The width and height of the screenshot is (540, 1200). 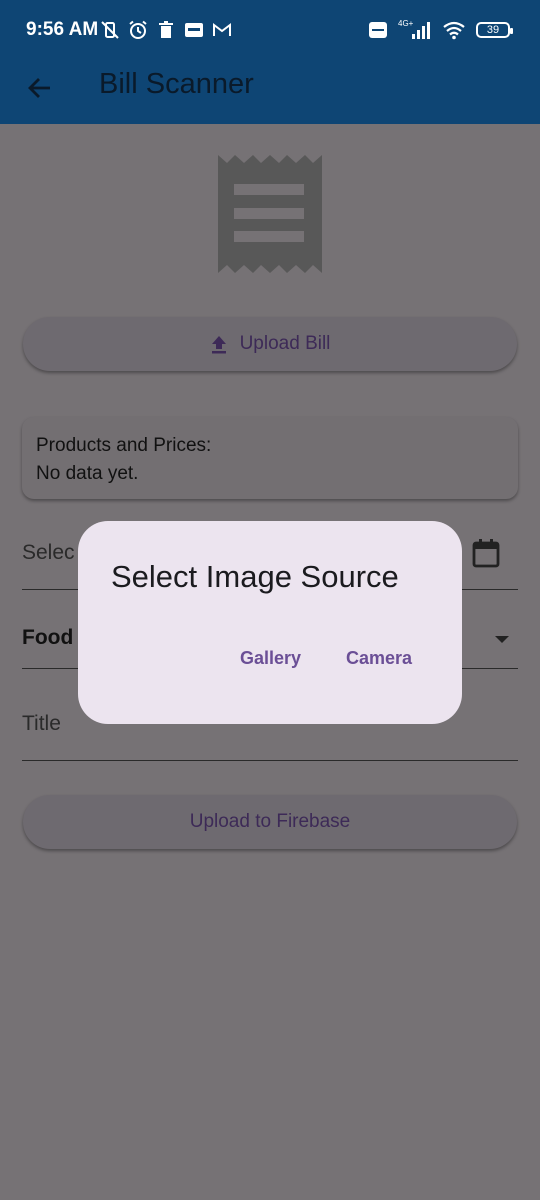 What do you see at coordinates (176, 84) in the screenshot?
I see `page-title: Bill Scanner` at bounding box center [176, 84].